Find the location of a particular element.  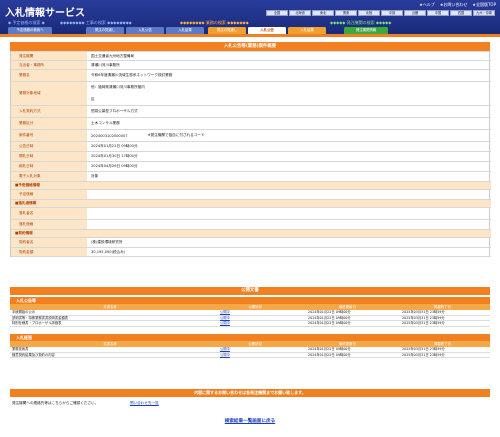

contact-link: ★お問い合わせ is located at coordinates (454, 5).